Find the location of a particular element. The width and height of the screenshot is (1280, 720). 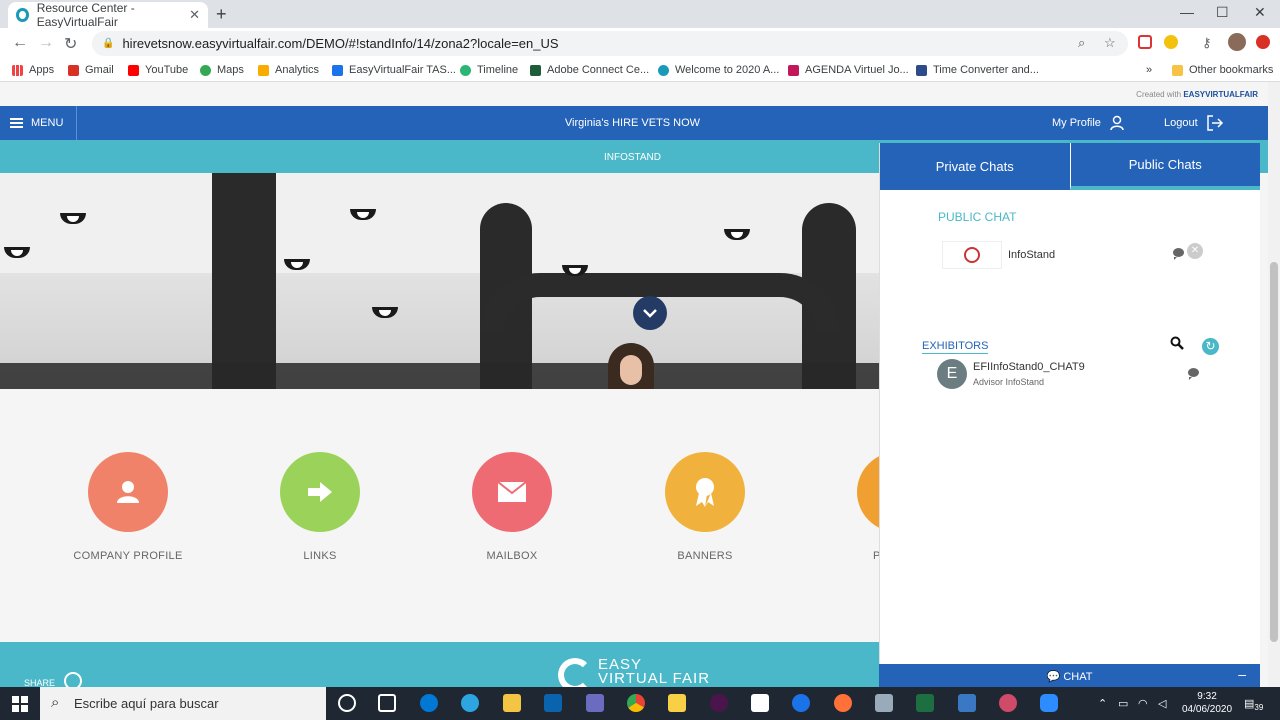

chevron-down-icon is located at coordinates (650, 313).